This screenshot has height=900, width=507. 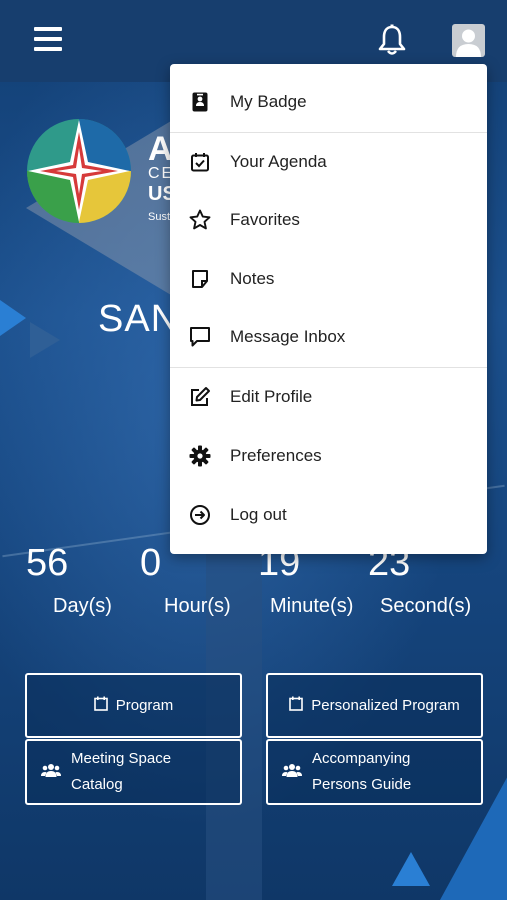 I want to click on personalized-program-label: Personalized Program, so click(x=385, y=705).